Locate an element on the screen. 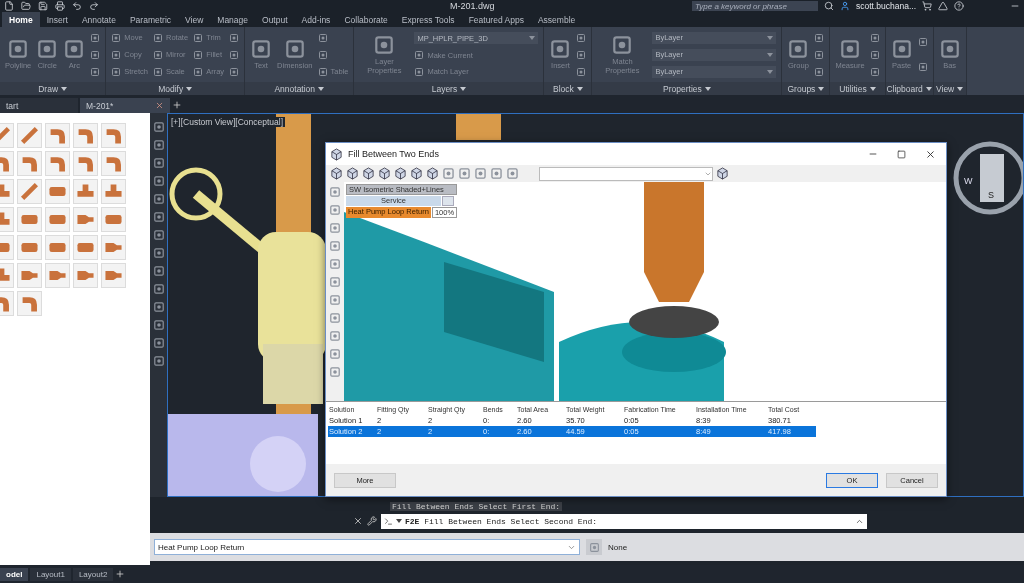 The image size is (1024, 583). ribbon-tab: Home is located at coordinates (21, 19).